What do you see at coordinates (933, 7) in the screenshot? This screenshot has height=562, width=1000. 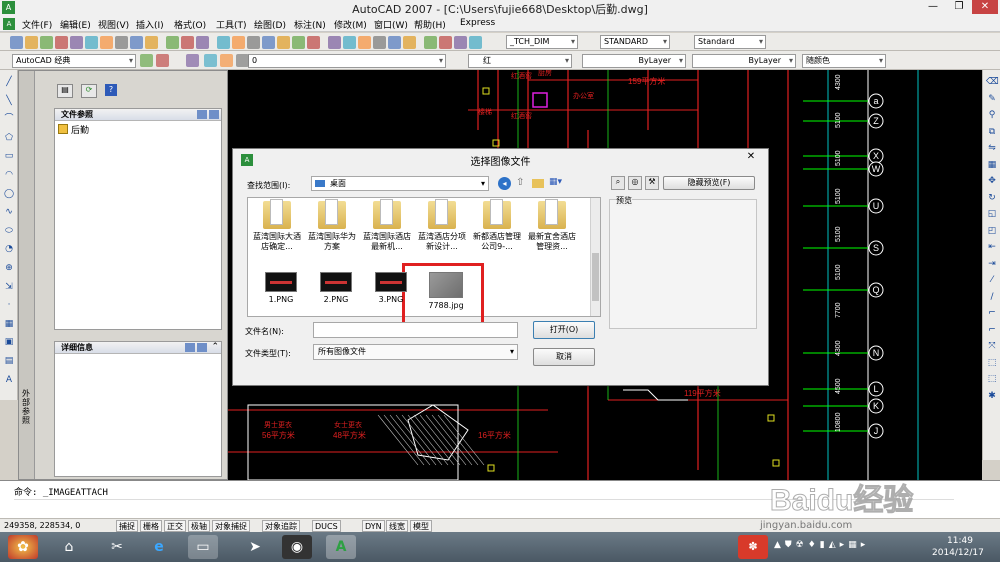 I see `minimize-icon: —` at bounding box center [933, 7].